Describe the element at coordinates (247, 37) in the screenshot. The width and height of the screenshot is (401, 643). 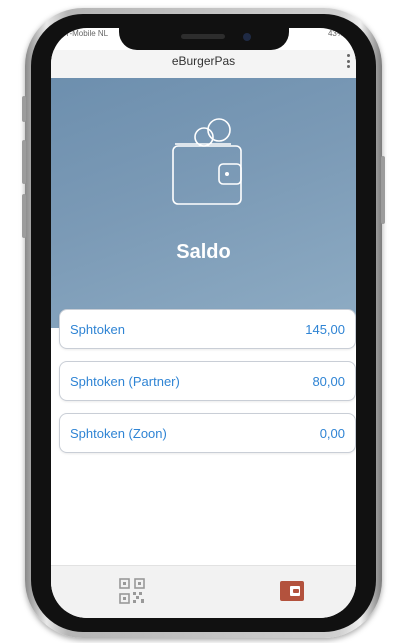
I see `front-camera` at that location.